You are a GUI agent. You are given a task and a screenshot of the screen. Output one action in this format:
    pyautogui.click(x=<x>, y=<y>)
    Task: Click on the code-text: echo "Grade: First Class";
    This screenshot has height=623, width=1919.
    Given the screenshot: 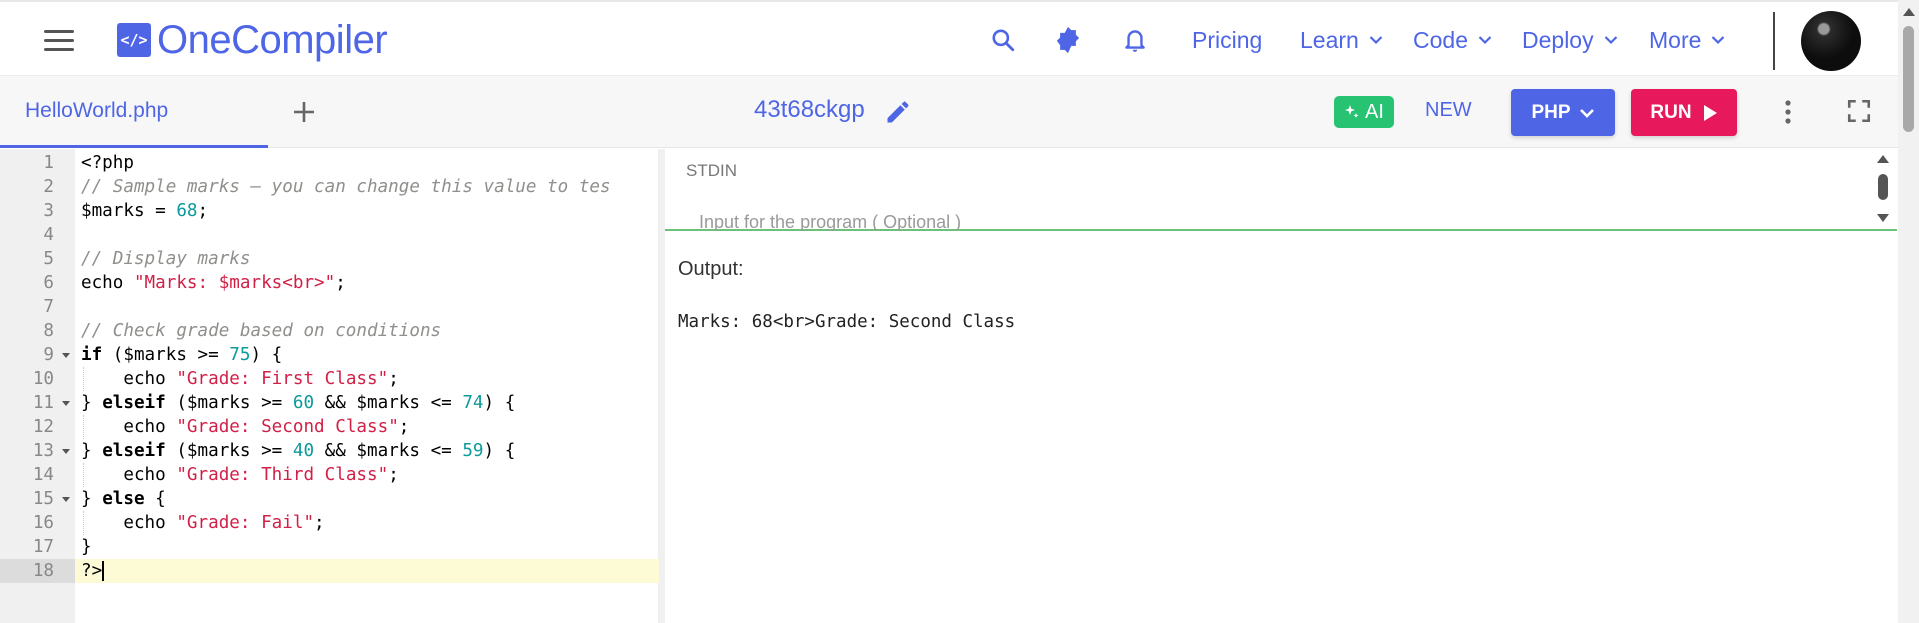 What is the action you would take?
    pyautogui.click(x=240, y=379)
    